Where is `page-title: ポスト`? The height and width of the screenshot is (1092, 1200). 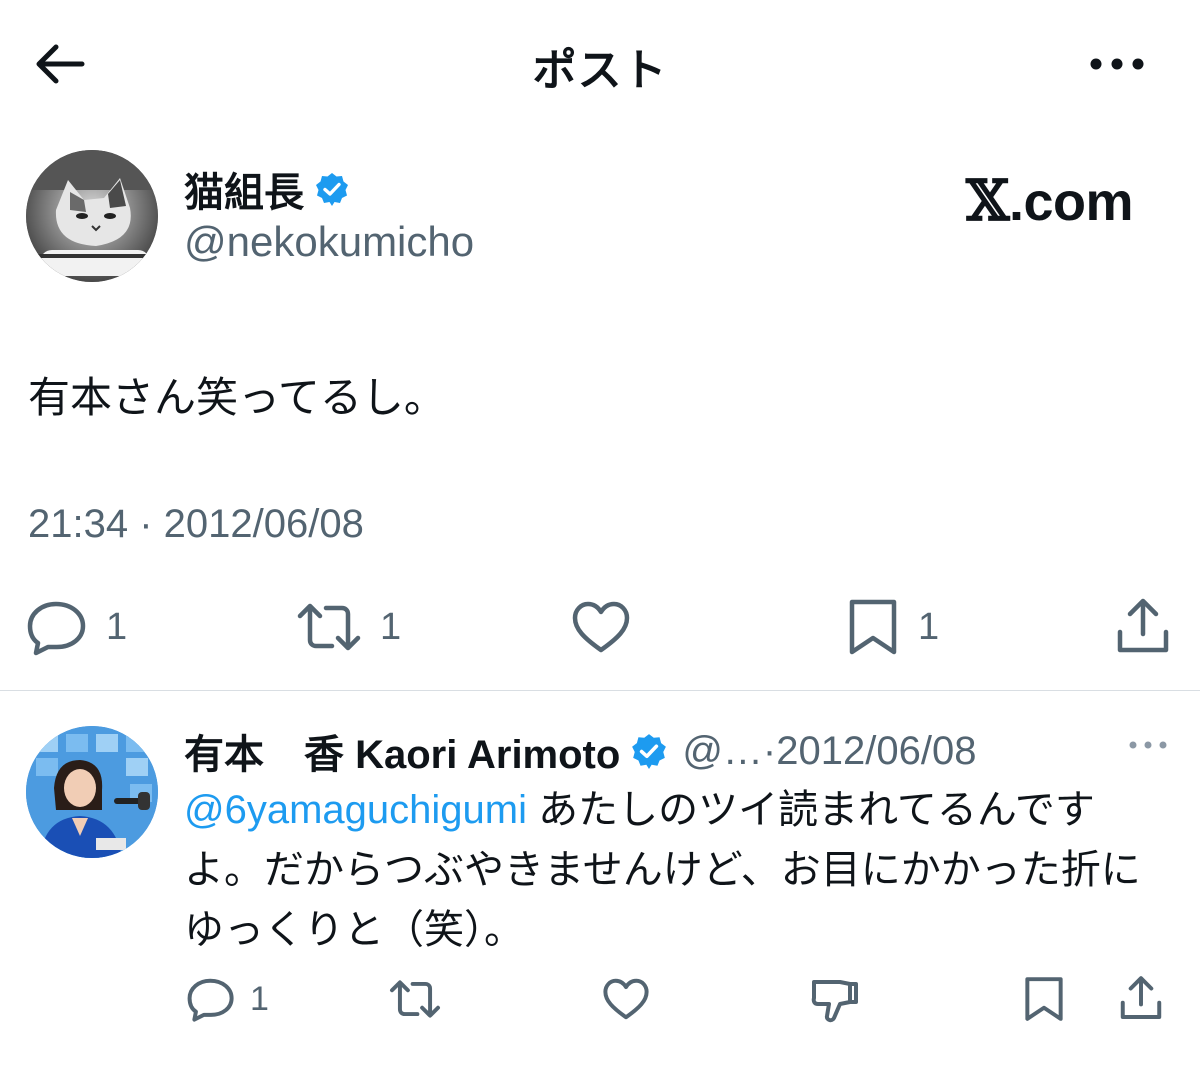 page-title: ポスト is located at coordinates (600, 70).